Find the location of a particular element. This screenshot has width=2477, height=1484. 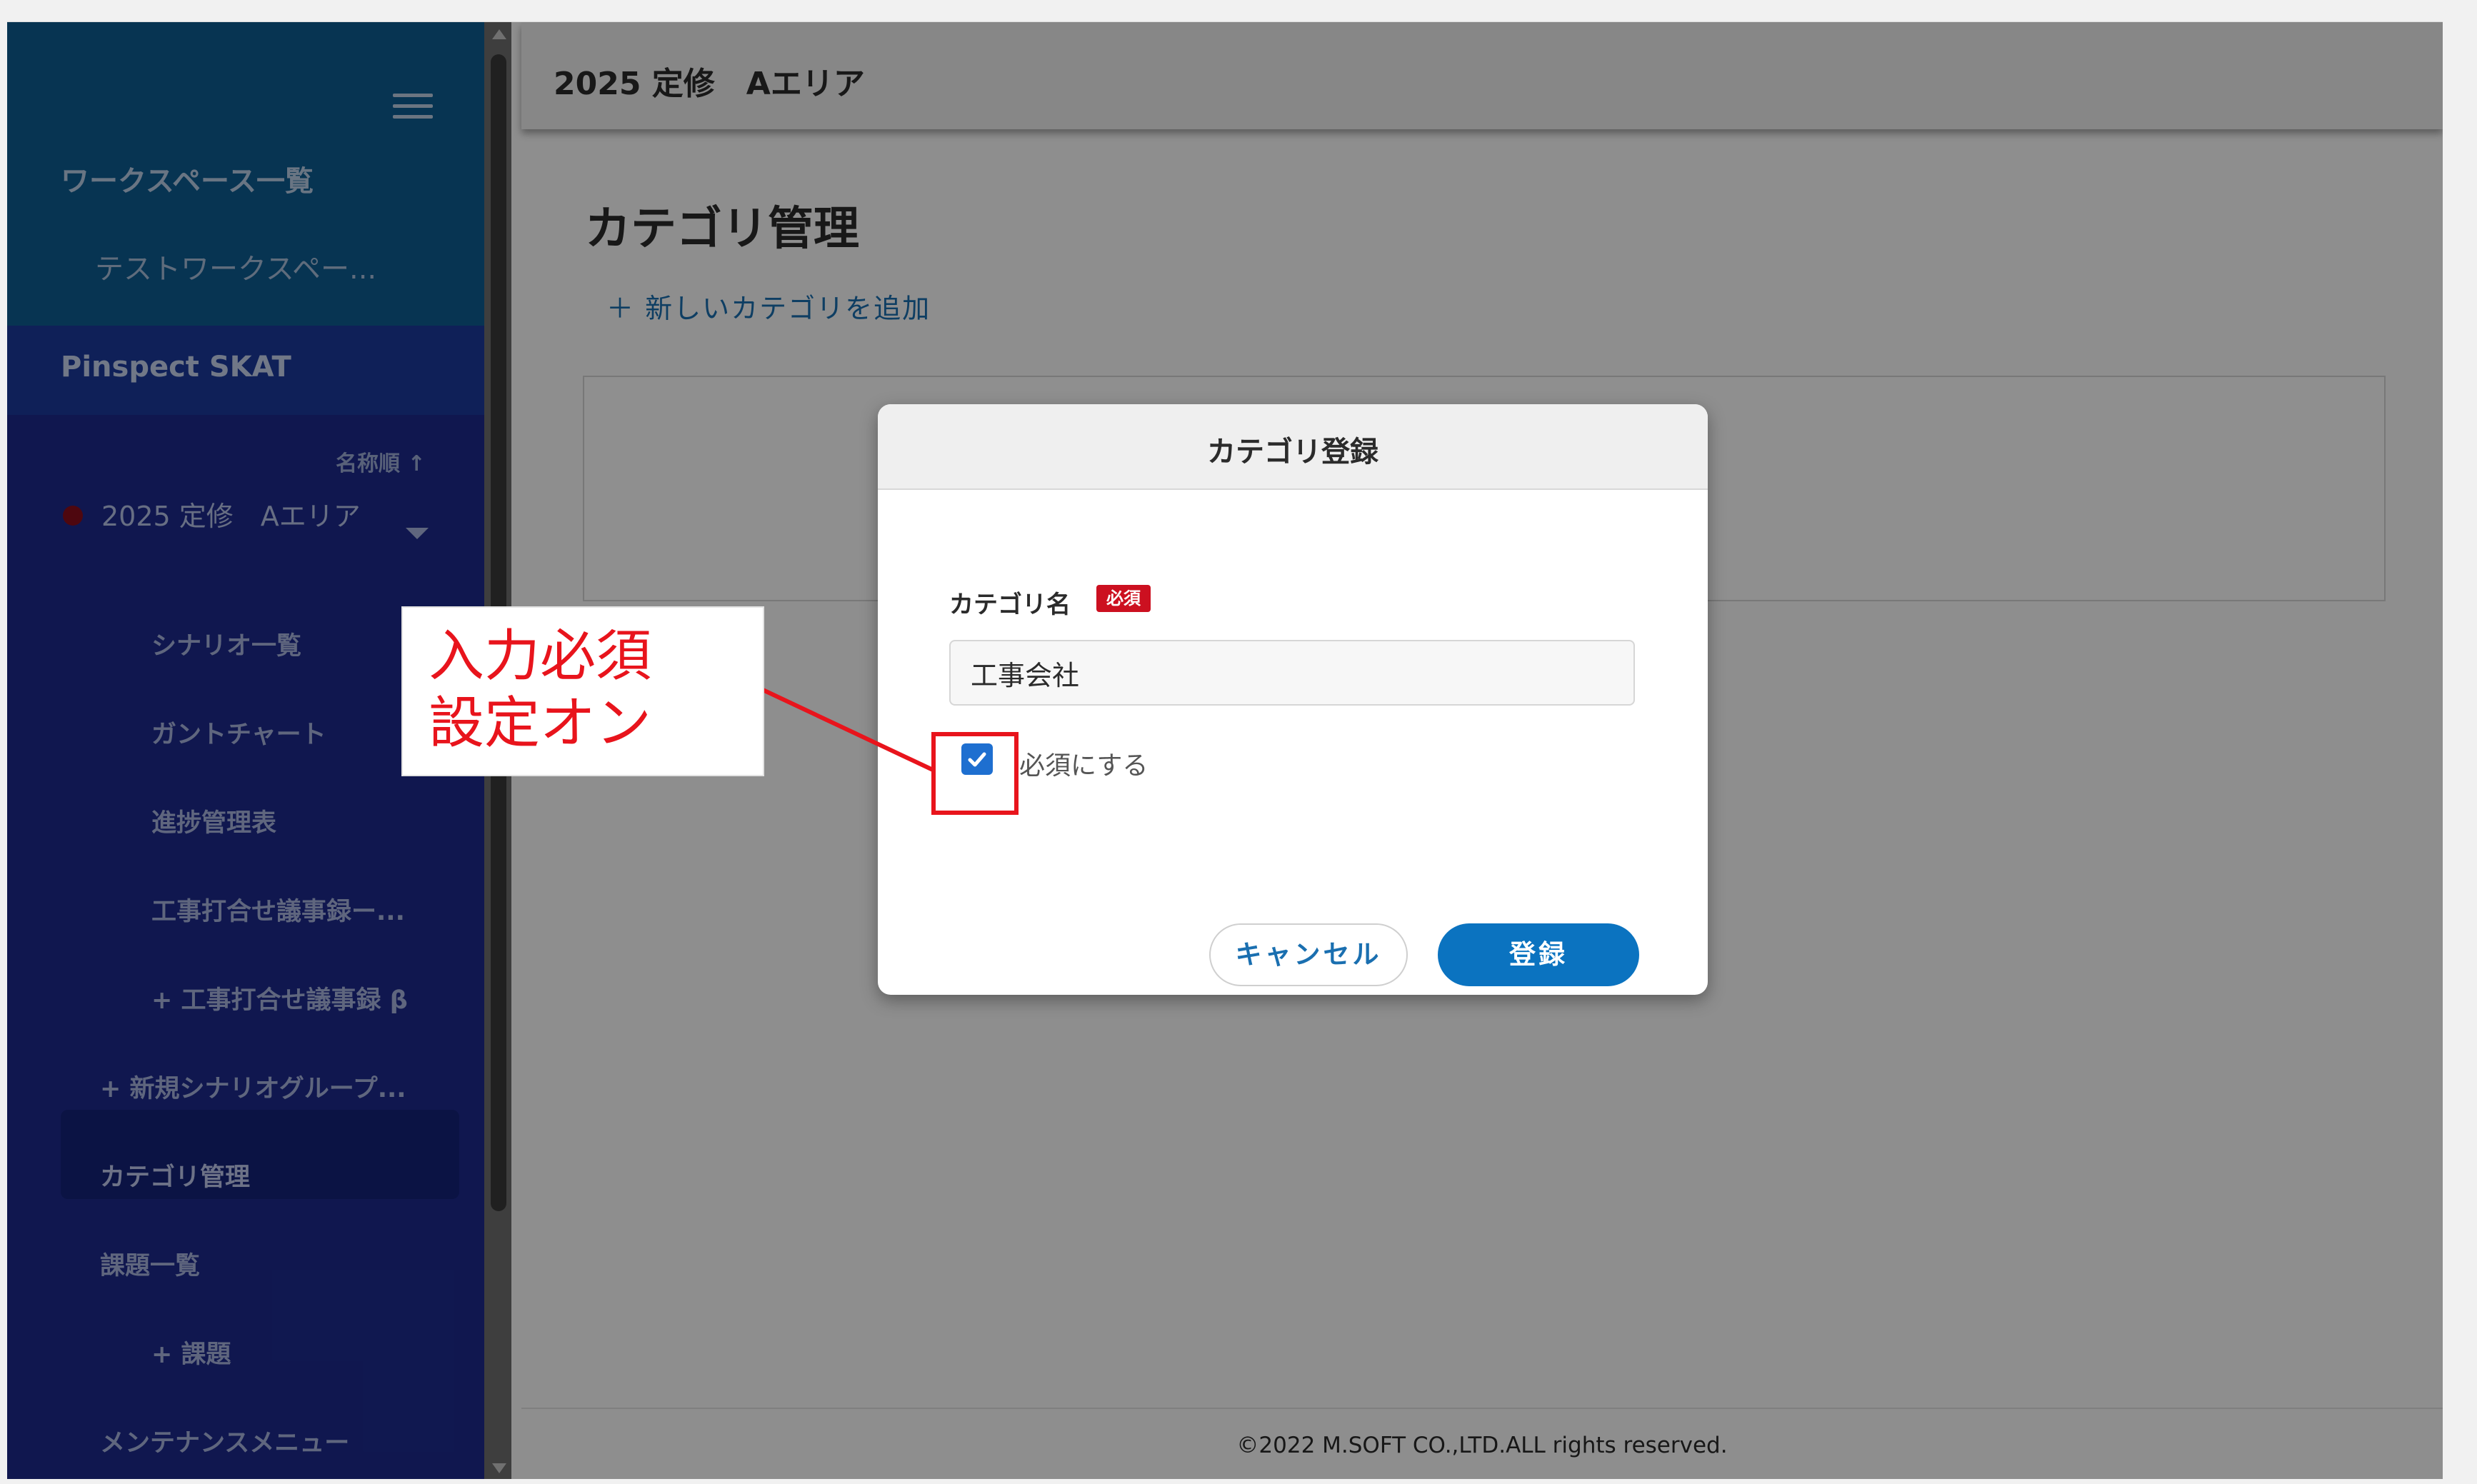

annotation-callout: 入力必須 設定オン is located at coordinates (582, 691).